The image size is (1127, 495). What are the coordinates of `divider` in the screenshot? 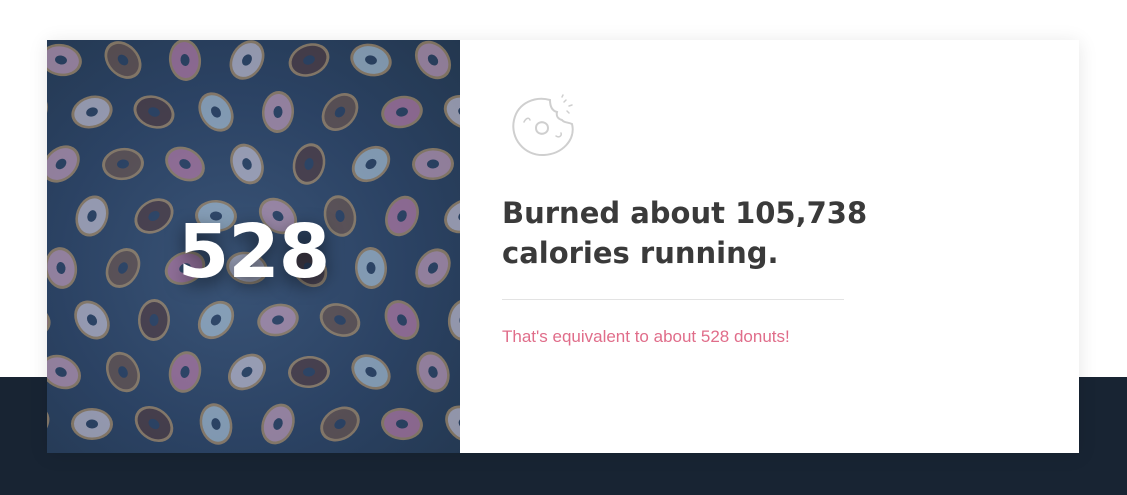 It's located at (673, 299).